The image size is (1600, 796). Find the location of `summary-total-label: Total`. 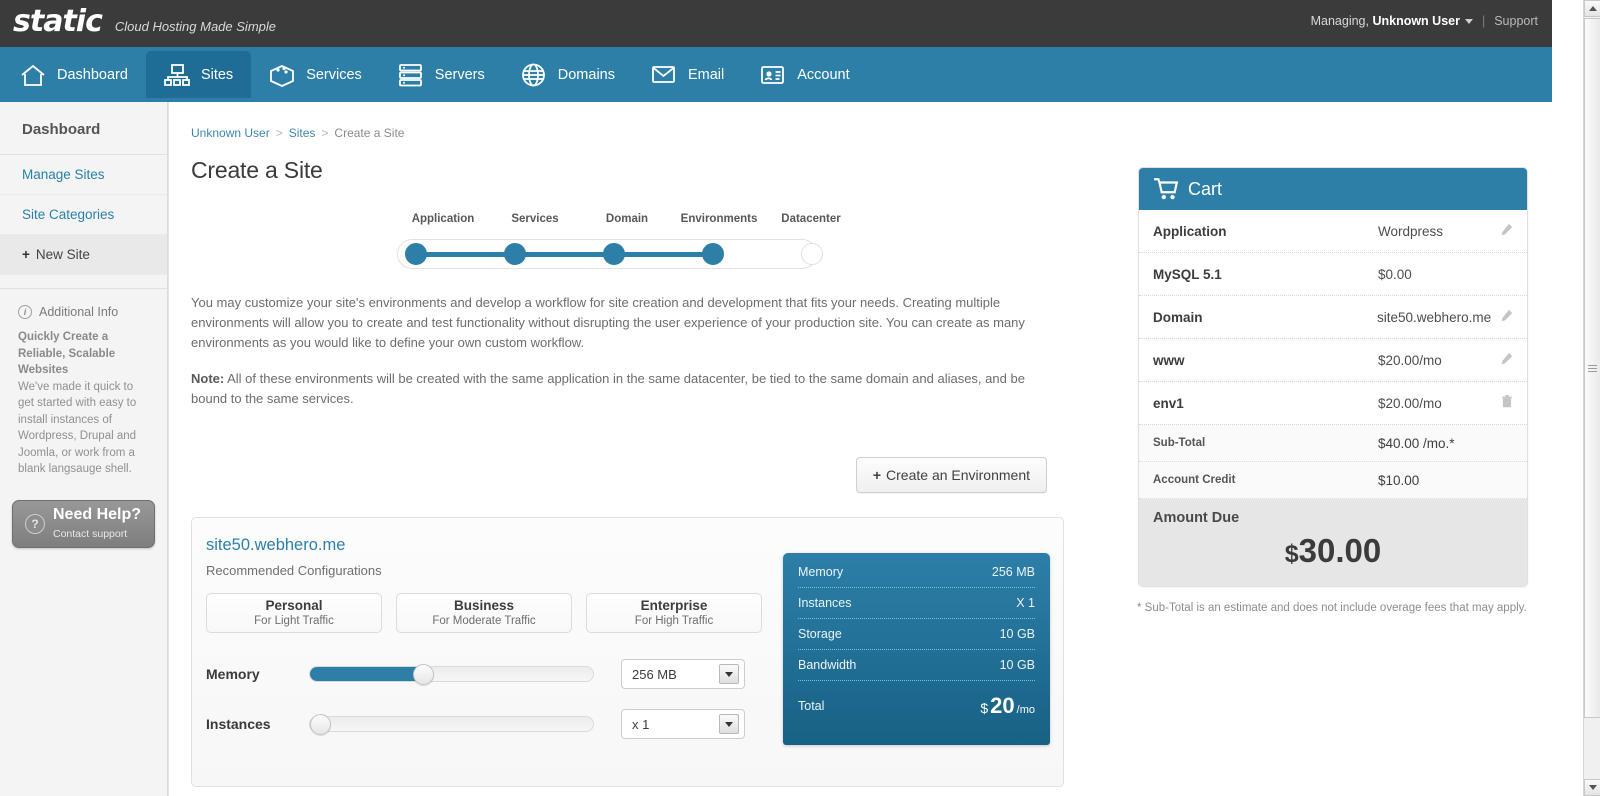

summary-total-label: Total is located at coordinates (811, 706).